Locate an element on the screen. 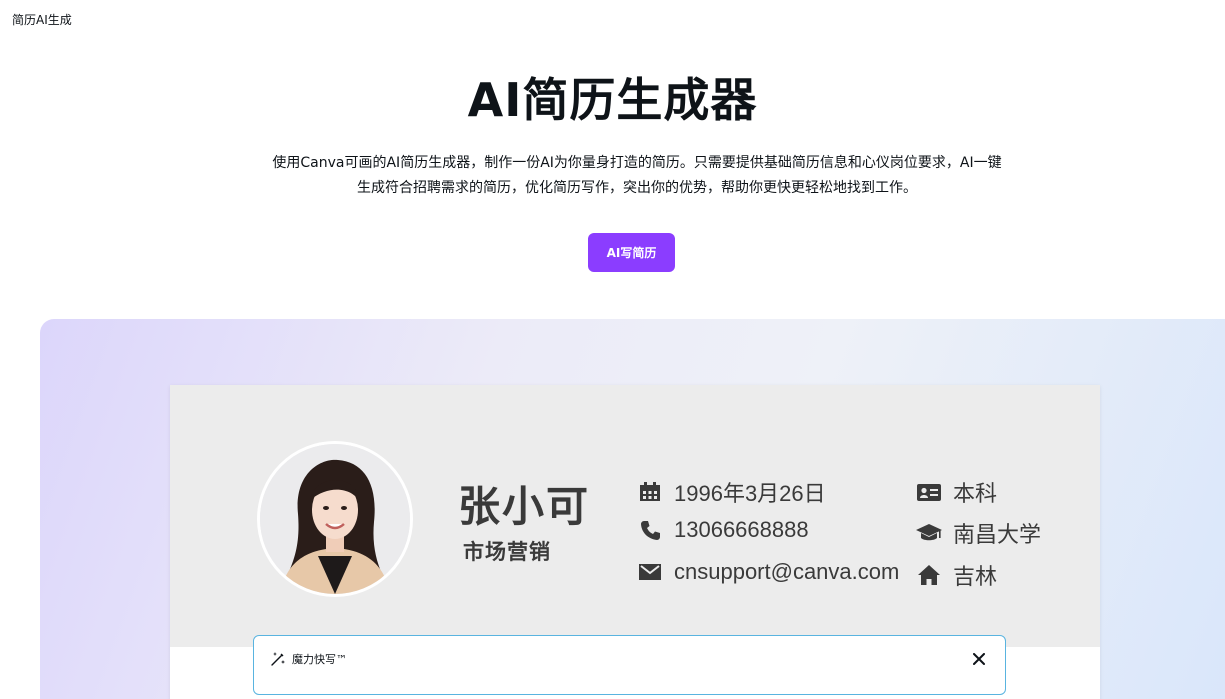 The height and width of the screenshot is (699, 1225). resume-name: 张小可 is located at coordinates (524, 506).